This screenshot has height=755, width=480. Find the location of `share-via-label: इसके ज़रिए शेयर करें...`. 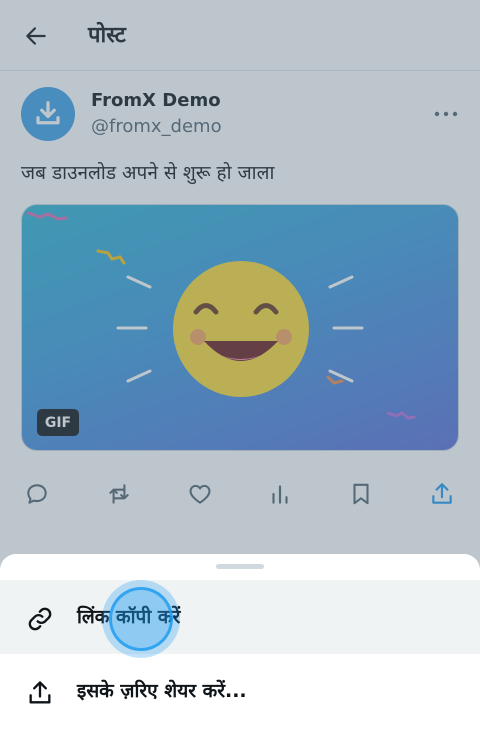

share-via-label: इसके ज़रिए शेयर करें... is located at coordinates (162, 691).